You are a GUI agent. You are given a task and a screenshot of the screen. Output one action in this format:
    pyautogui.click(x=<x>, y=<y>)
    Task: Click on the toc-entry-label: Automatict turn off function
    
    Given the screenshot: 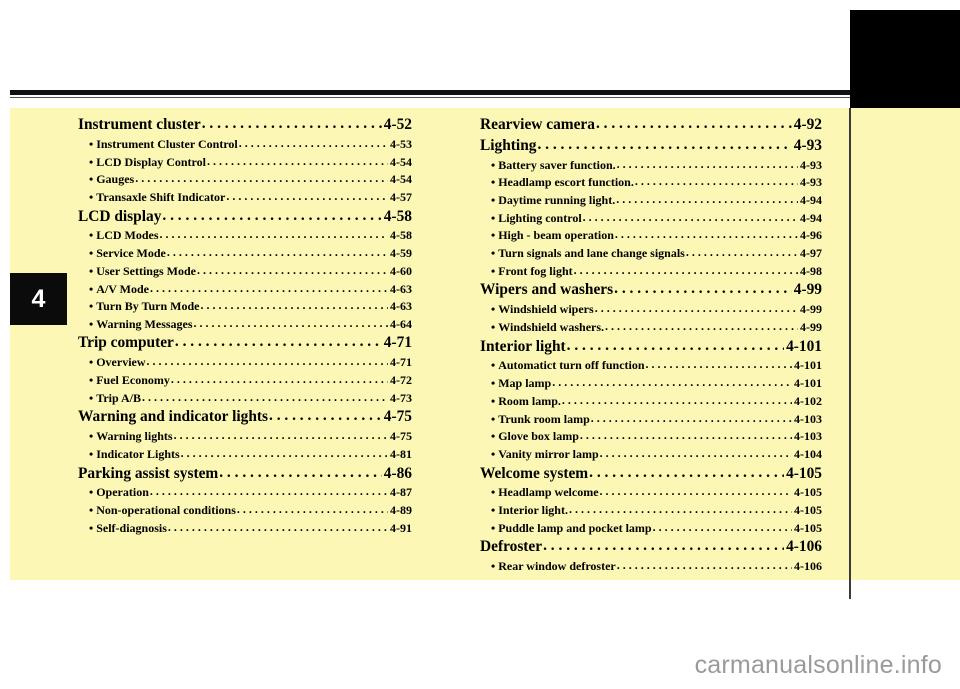 What is the action you would take?
    pyautogui.click(x=567, y=365)
    